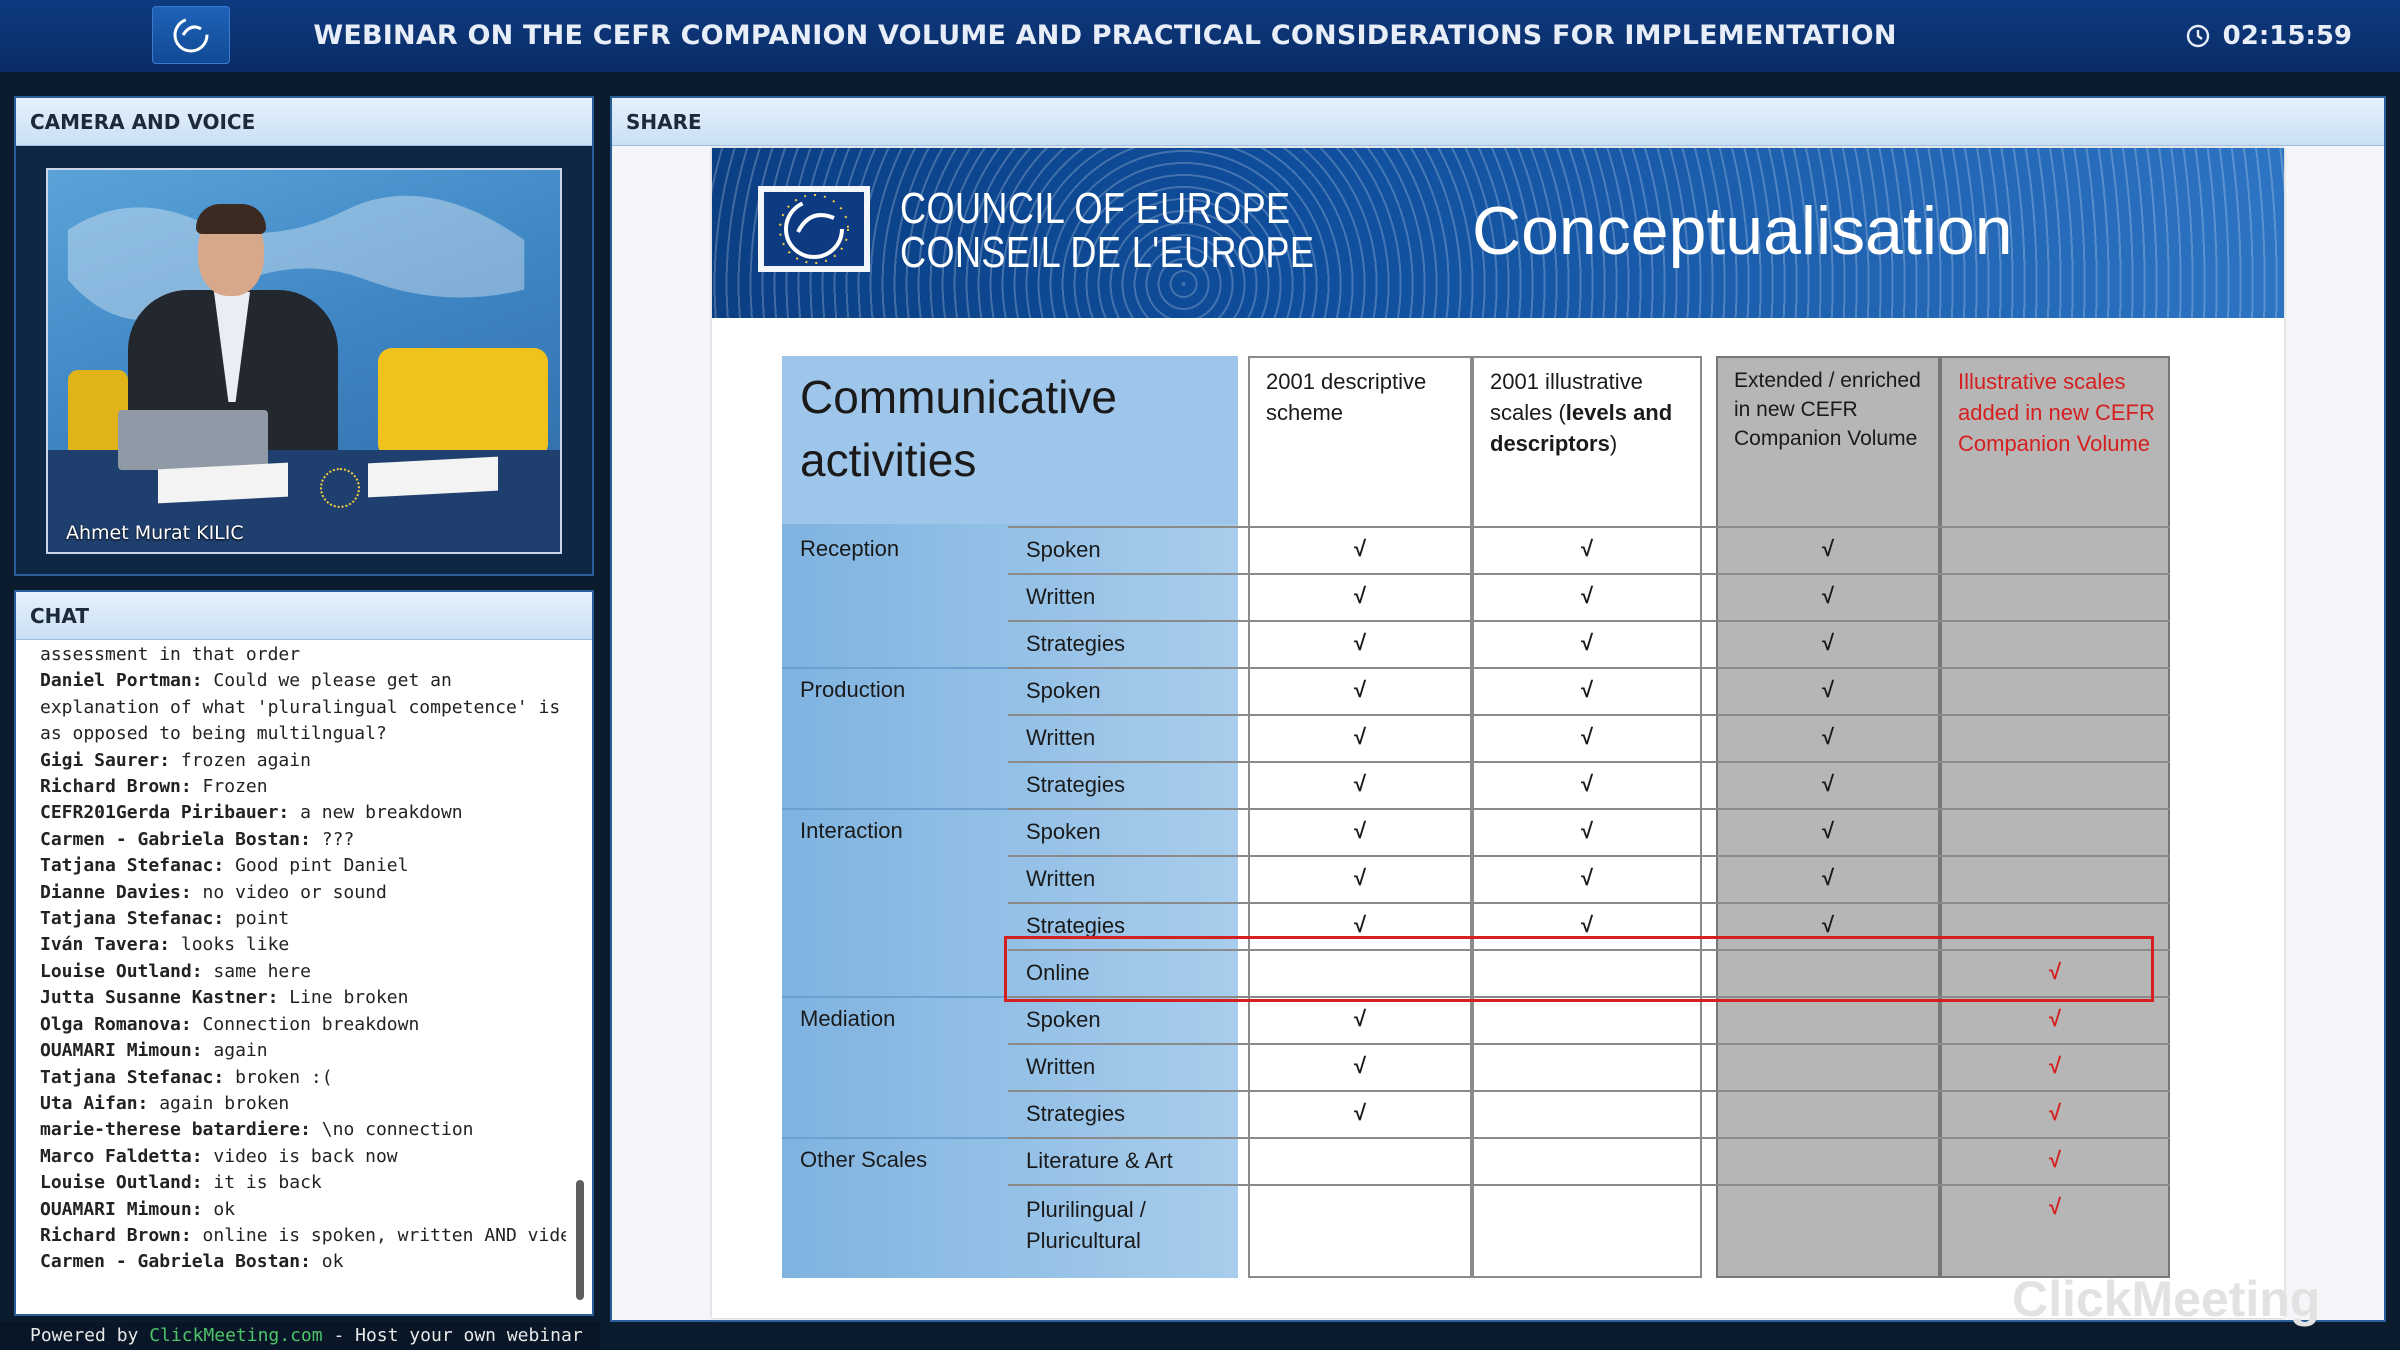 The image size is (2400, 1350). I want to click on chat-message: Richard Brown: Frozen, so click(303, 787).